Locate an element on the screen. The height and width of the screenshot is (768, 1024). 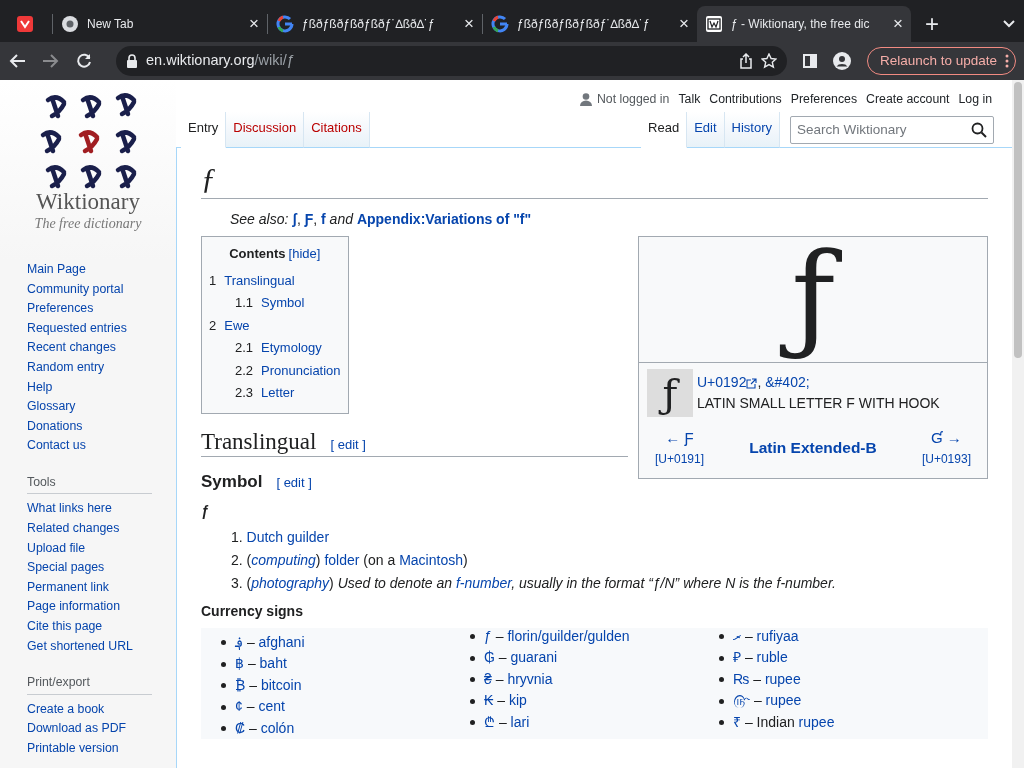
currency-link: ₡ is located at coordinates (240, 727).